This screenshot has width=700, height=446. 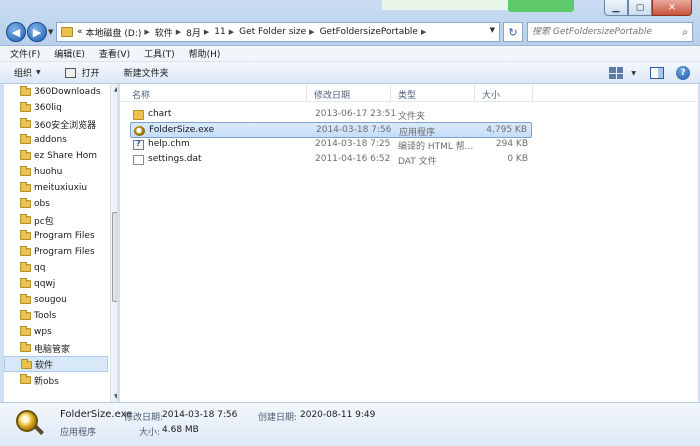 I want to click on breadcrumb-item: 11, so click(x=219, y=32).